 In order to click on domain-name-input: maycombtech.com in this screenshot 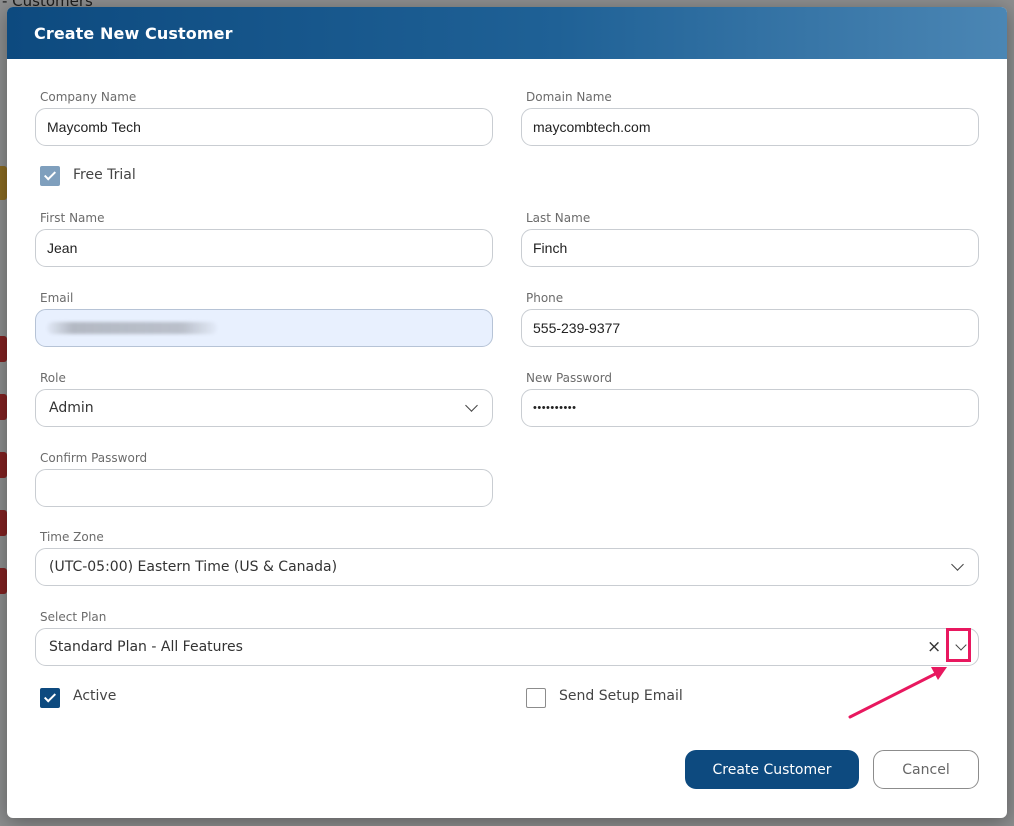, I will do `click(750, 127)`.